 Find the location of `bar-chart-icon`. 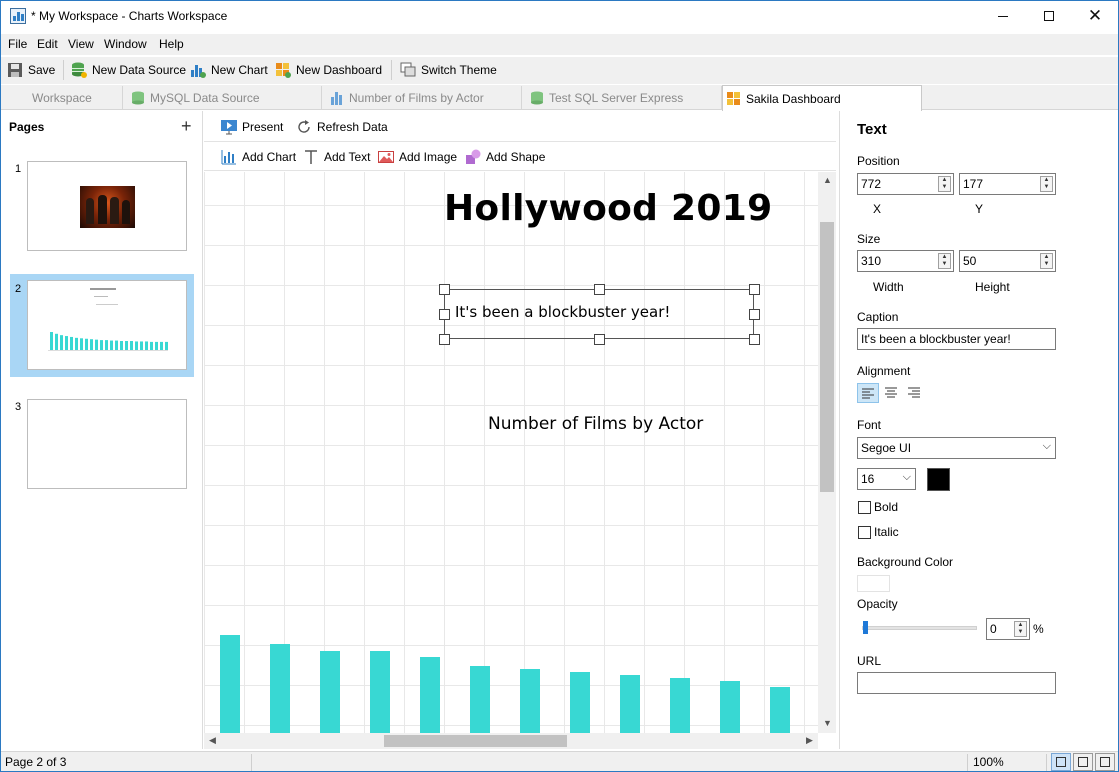

bar-chart-icon is located at coordinates (337, 98).